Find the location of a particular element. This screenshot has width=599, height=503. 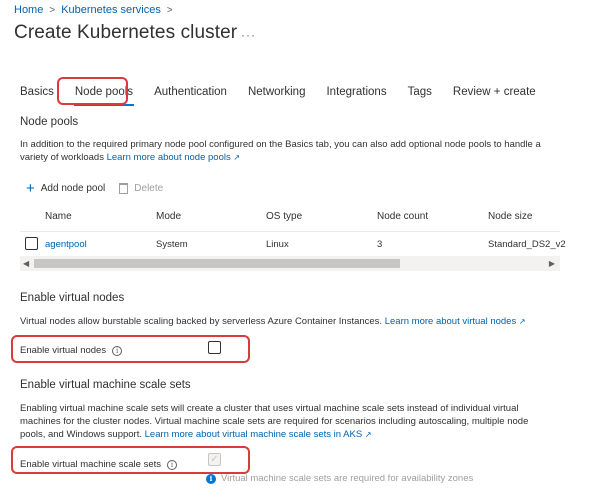

tab-authentication: Authentication is located at coordinates (190, 92).